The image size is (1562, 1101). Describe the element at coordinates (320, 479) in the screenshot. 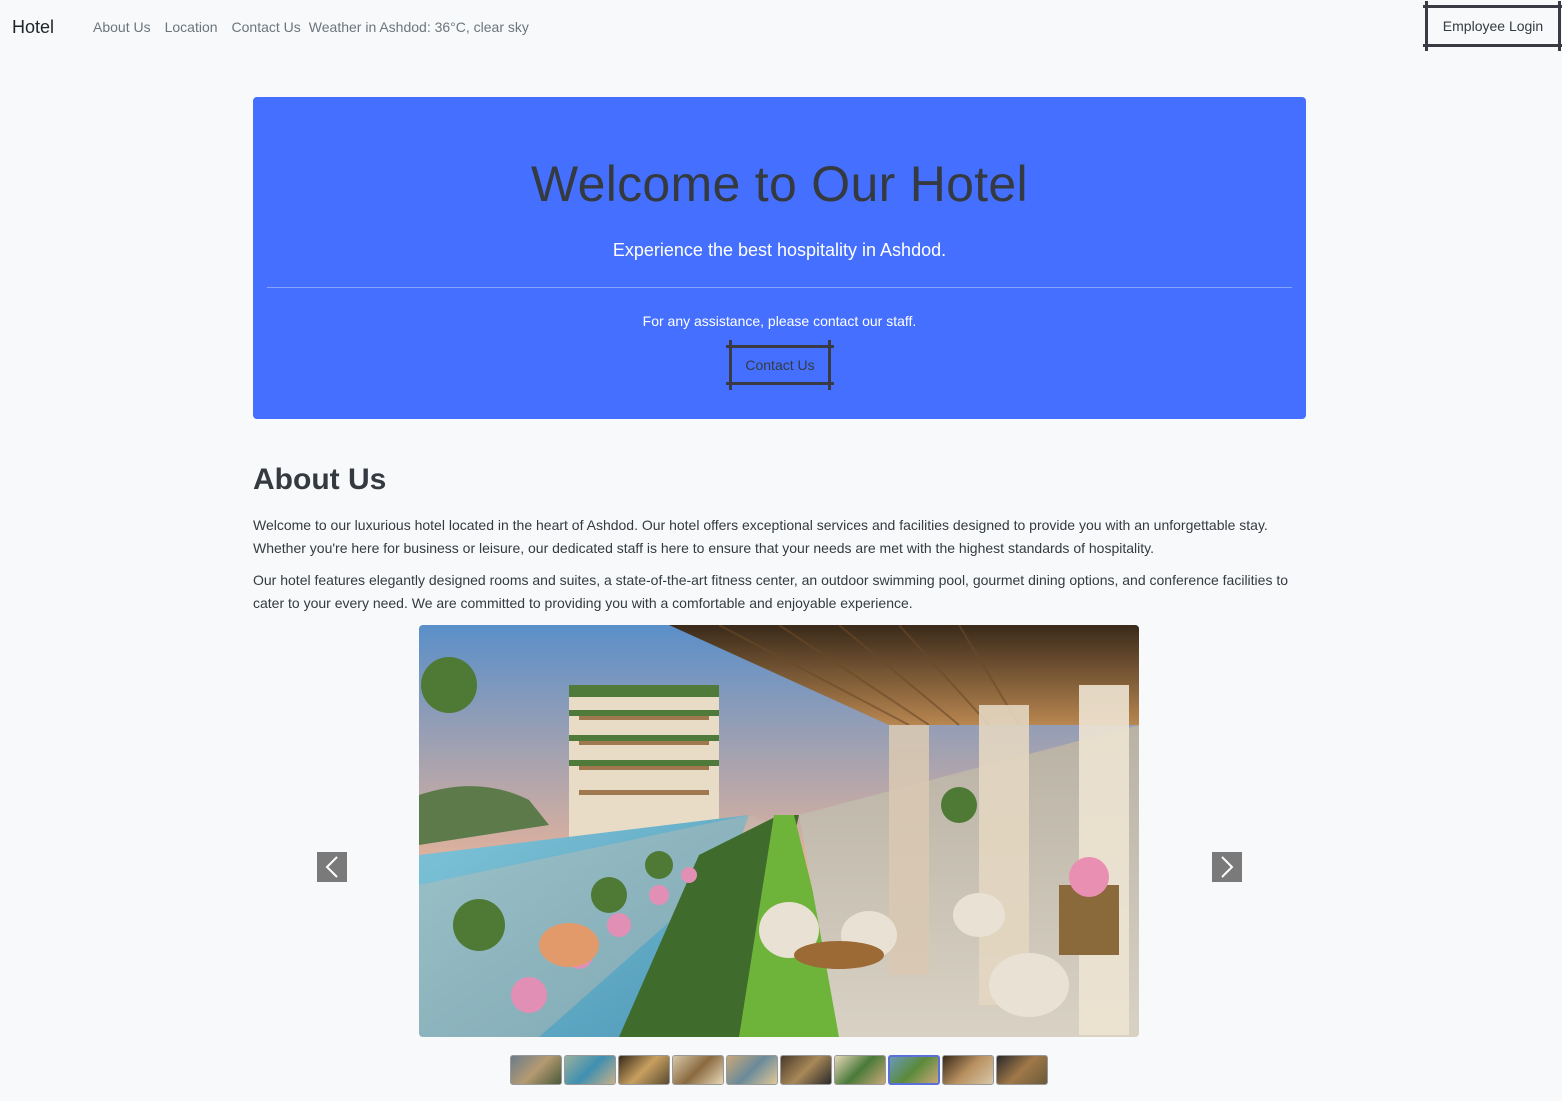

I see `about-title: About Us` at that location.